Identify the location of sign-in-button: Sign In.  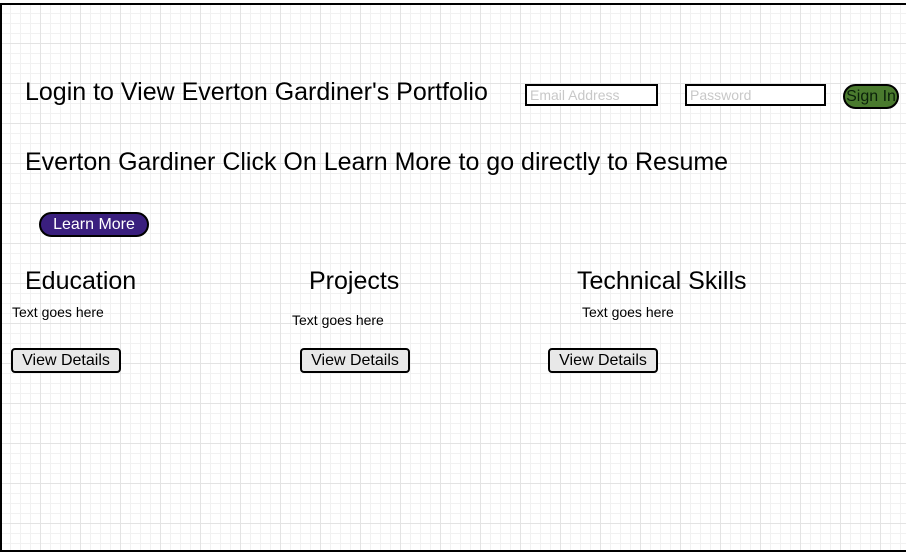
(871, 96).